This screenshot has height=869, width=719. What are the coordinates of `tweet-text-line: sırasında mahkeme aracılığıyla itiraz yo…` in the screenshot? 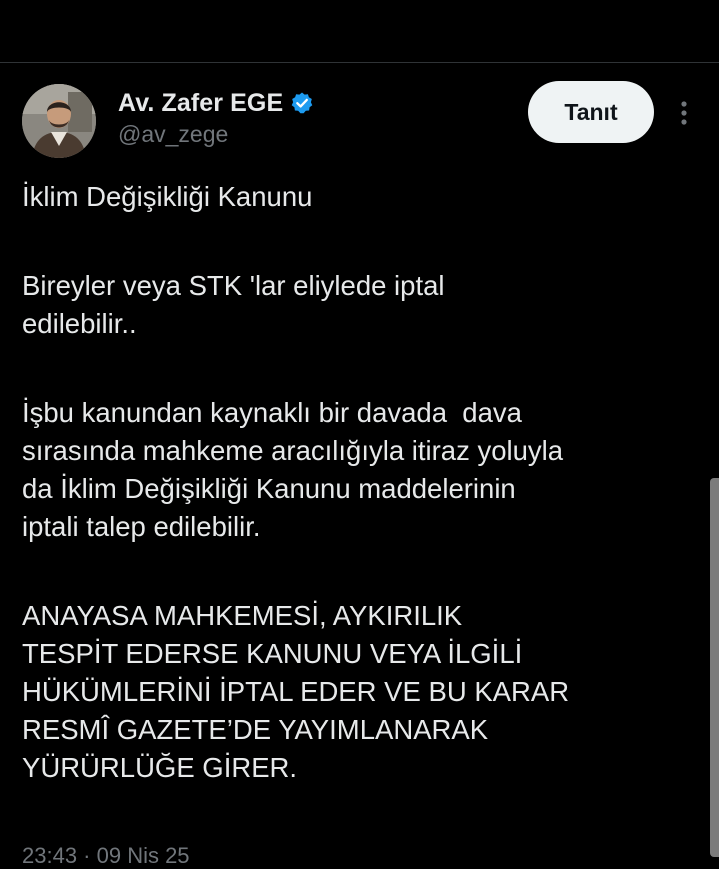 It's located at (293, 450).